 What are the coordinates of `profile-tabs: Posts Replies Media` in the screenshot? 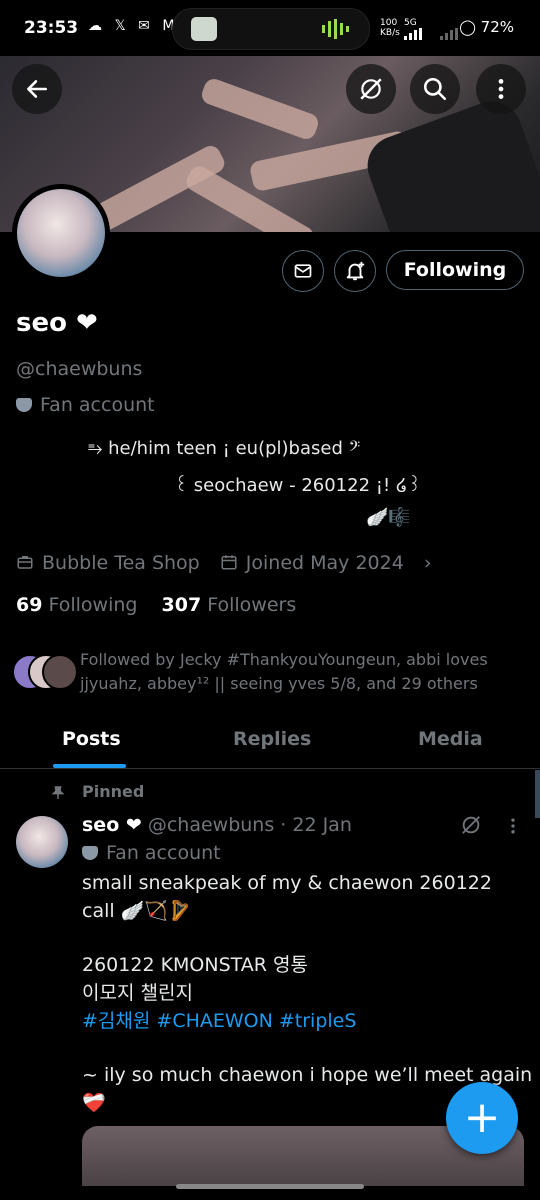 It's located at (270, 742).